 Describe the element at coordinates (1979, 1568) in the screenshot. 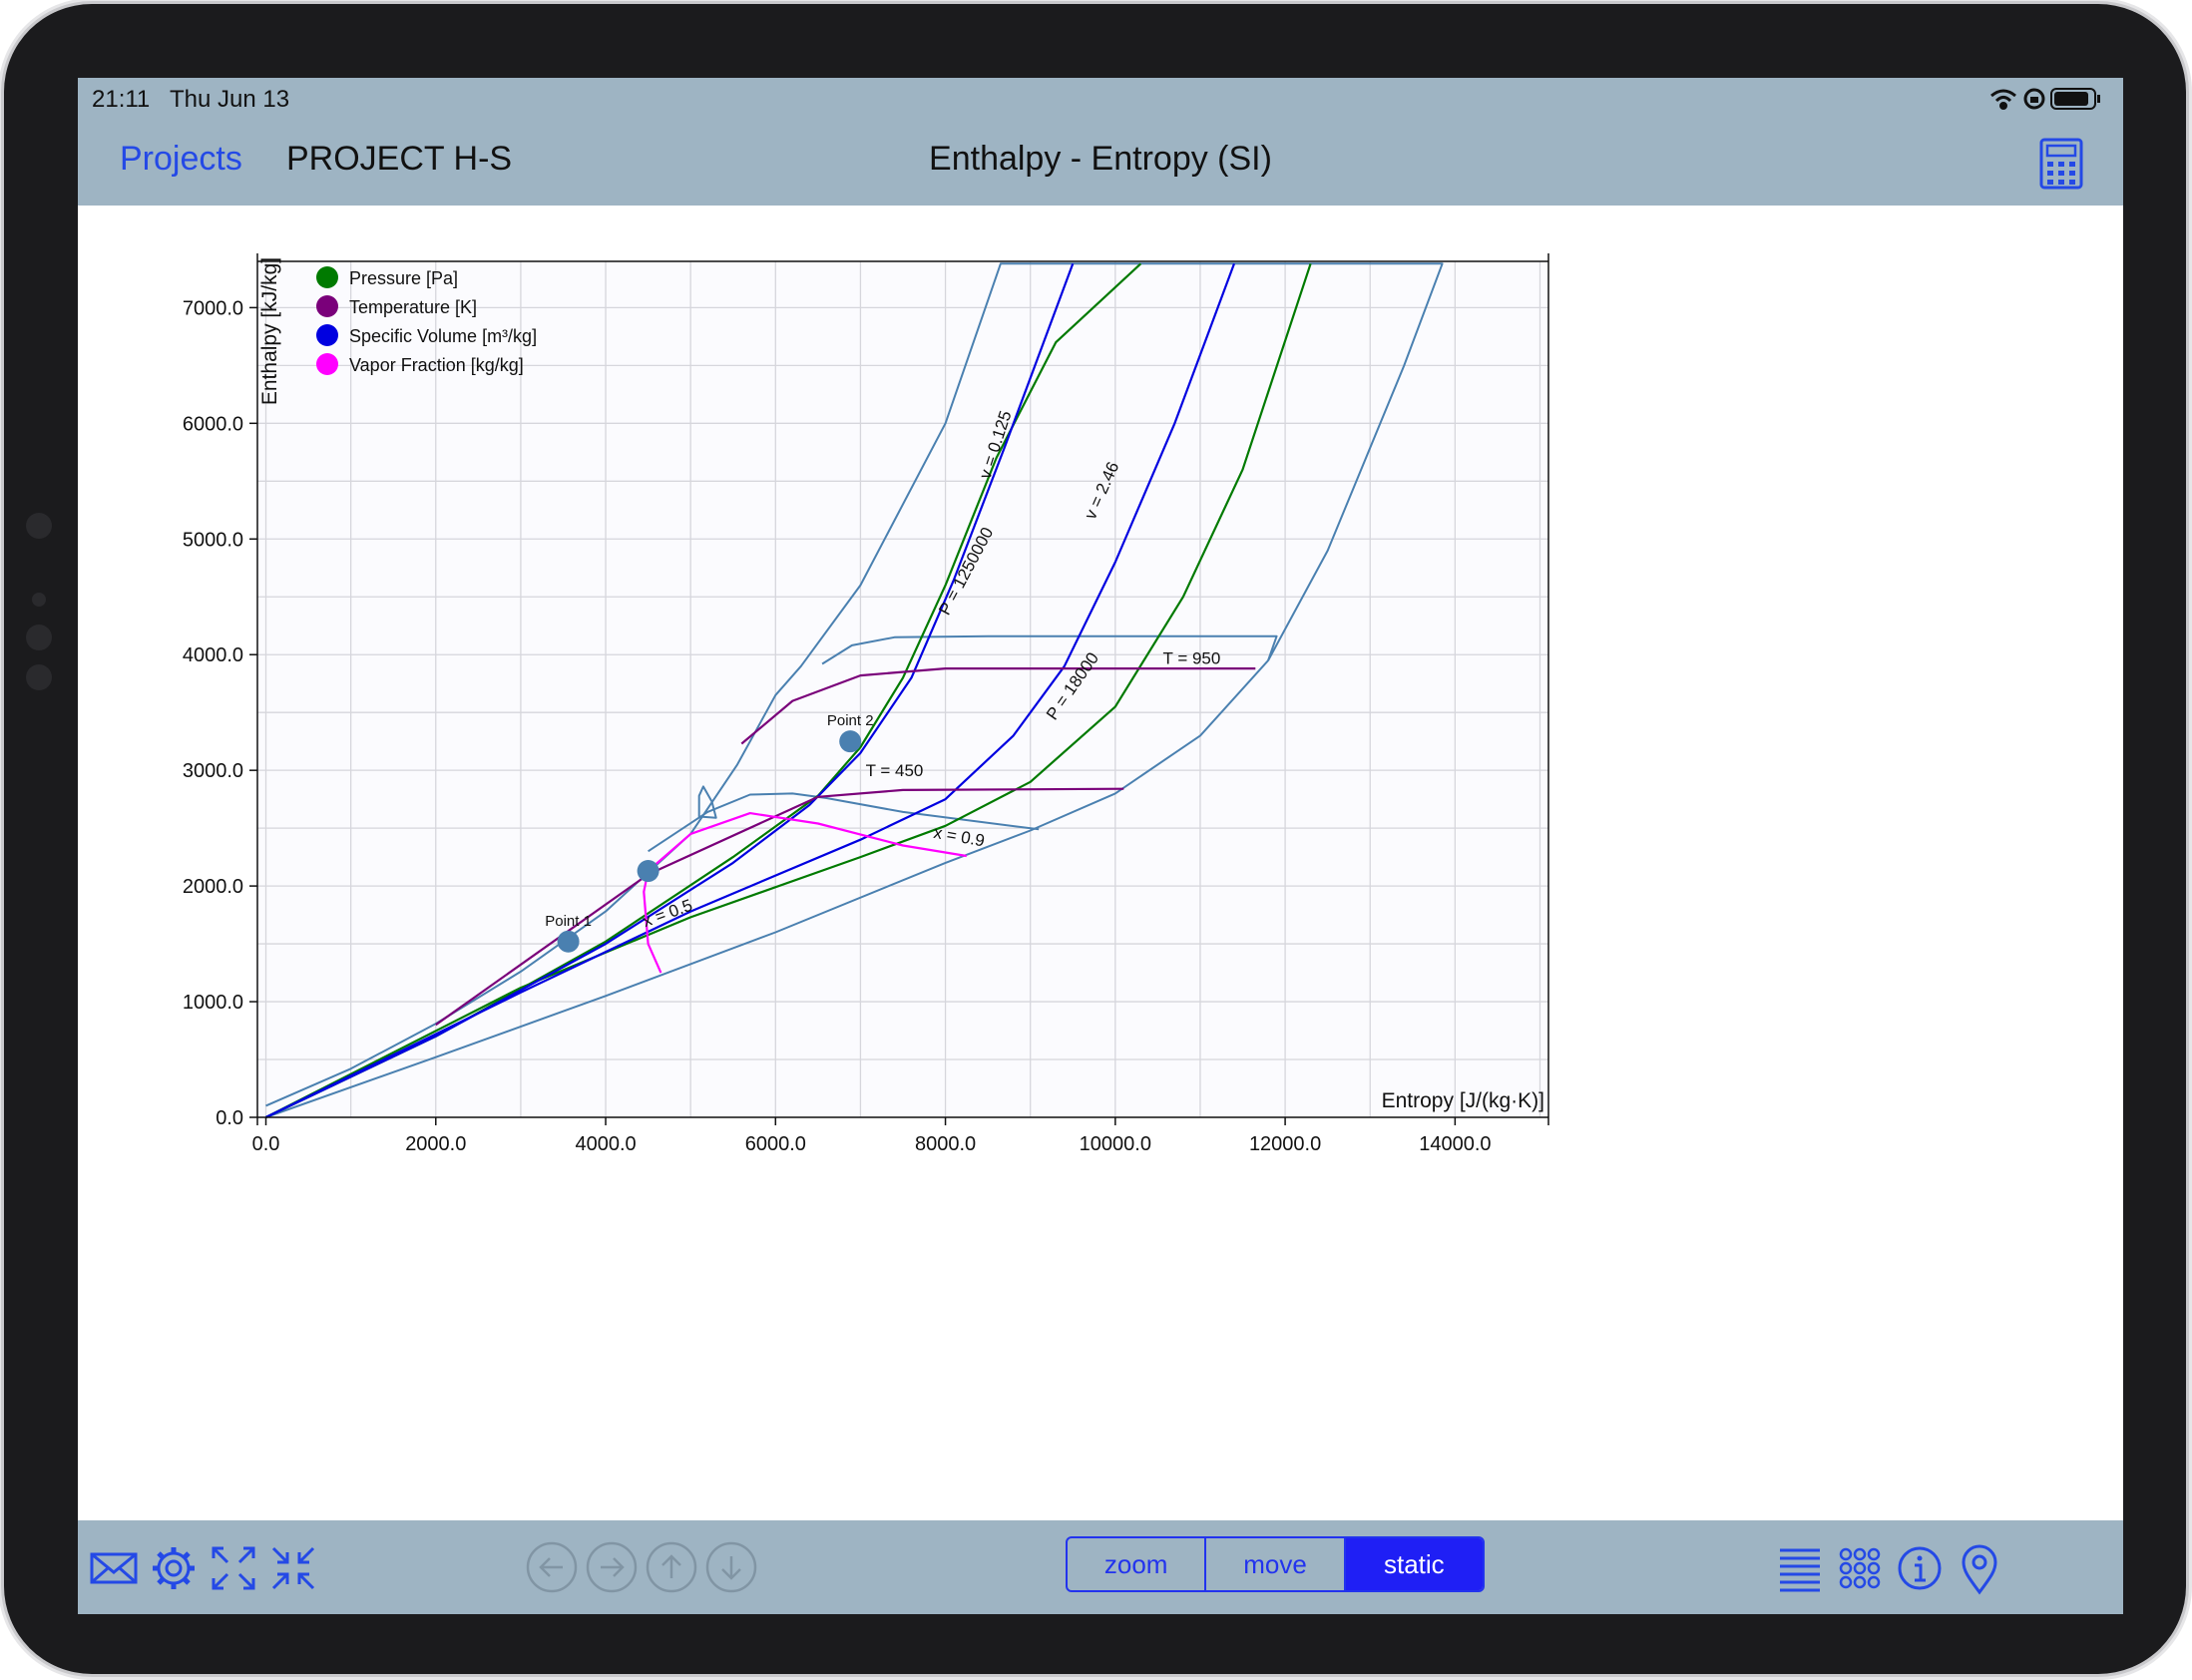

I see `location-pin-icon` at that location.